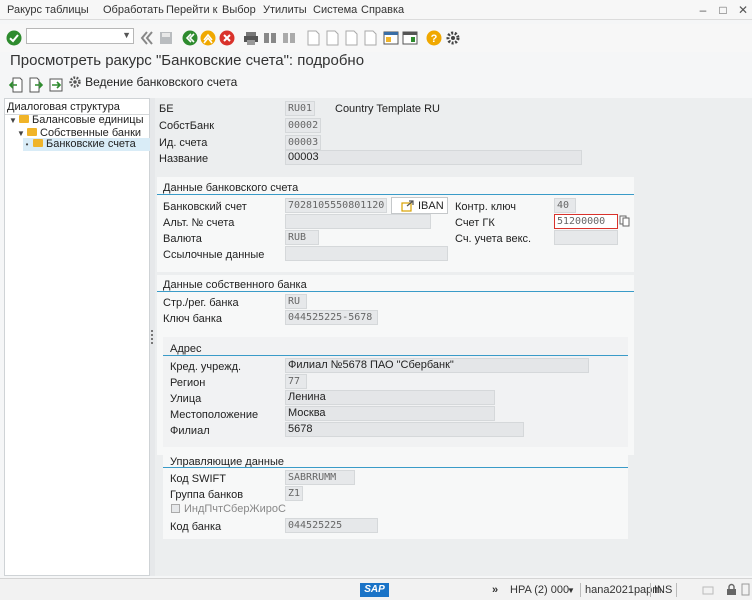  I want to click on postal-giro-checkbox, so click(175, 508).